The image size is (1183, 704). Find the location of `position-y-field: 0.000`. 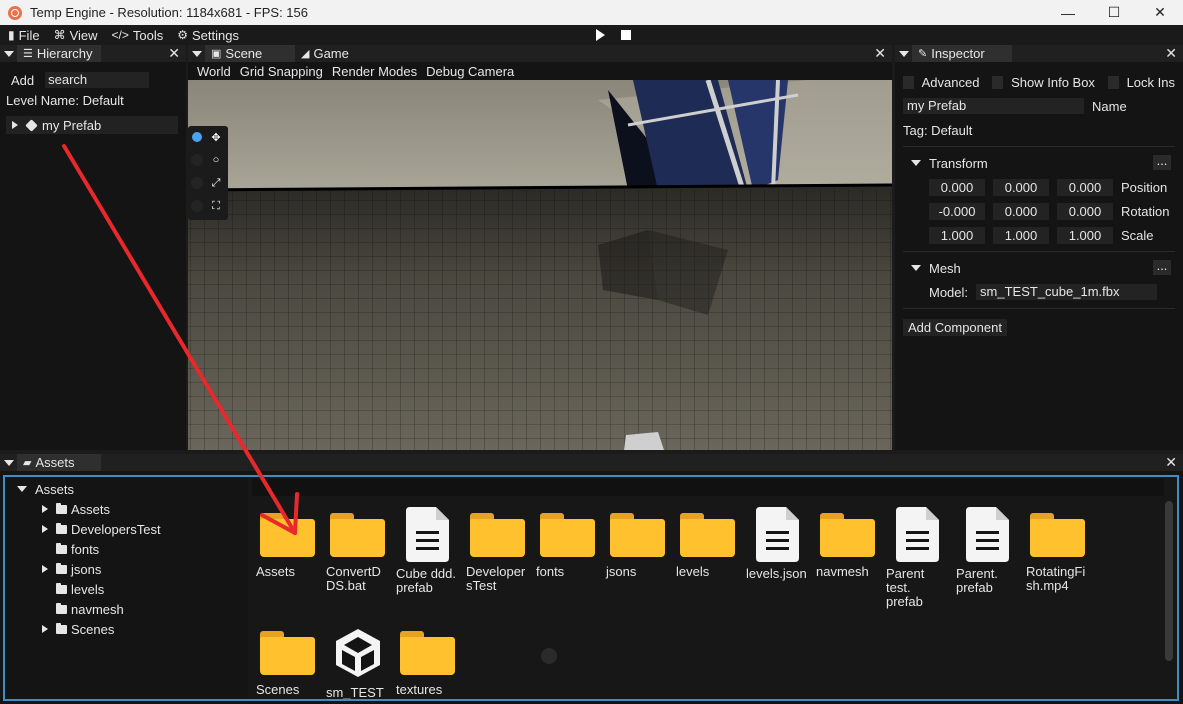

position-y-field: 0.000 is located at coordinates (1021, 187).